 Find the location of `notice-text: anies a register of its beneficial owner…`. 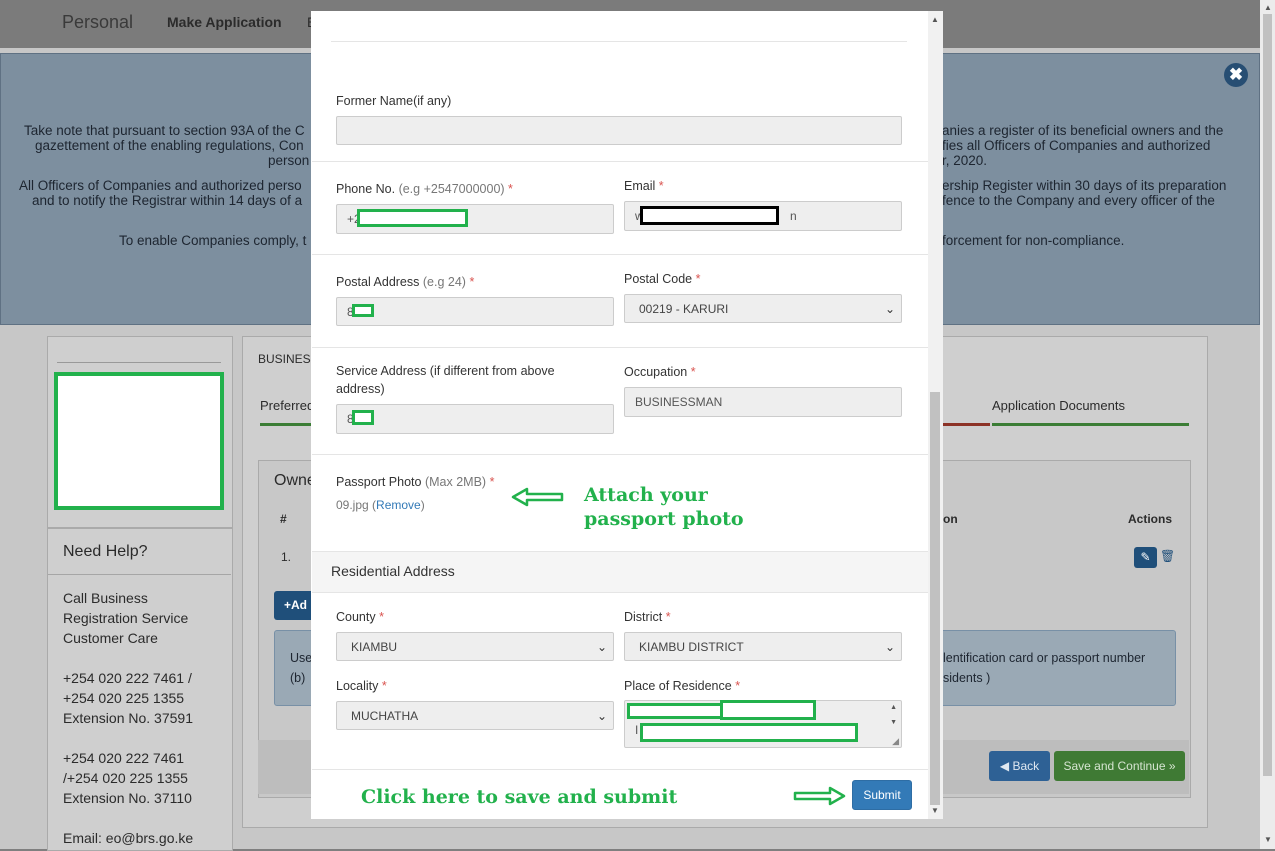

notice-text: anies a register of its beneficial owner… is located at coordinates (1083, 130).